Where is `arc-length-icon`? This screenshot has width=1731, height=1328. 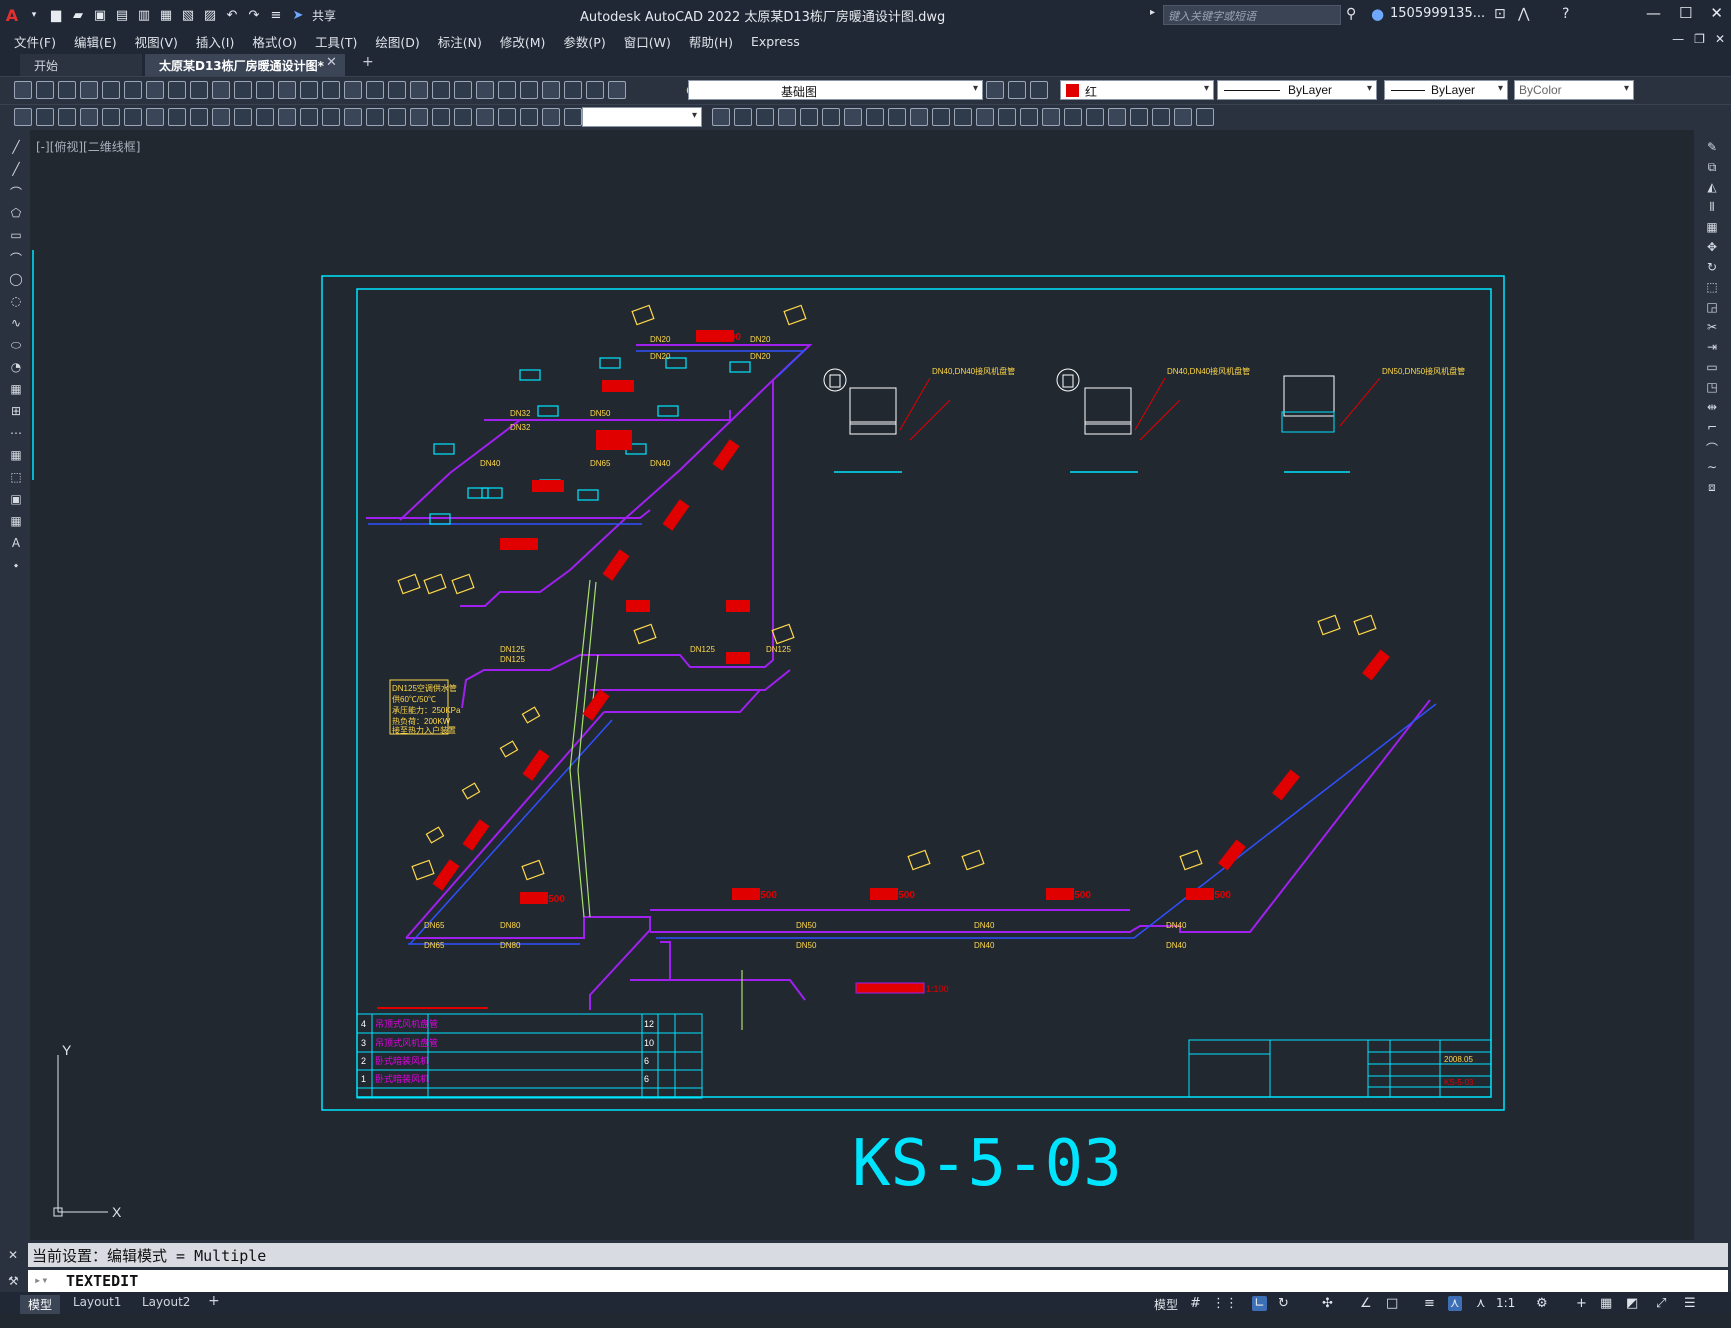 arc-length-icon is located at coordinates (331, 117).